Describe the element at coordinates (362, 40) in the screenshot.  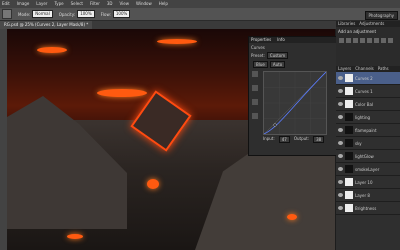
I see `exposure-icon` at that location.